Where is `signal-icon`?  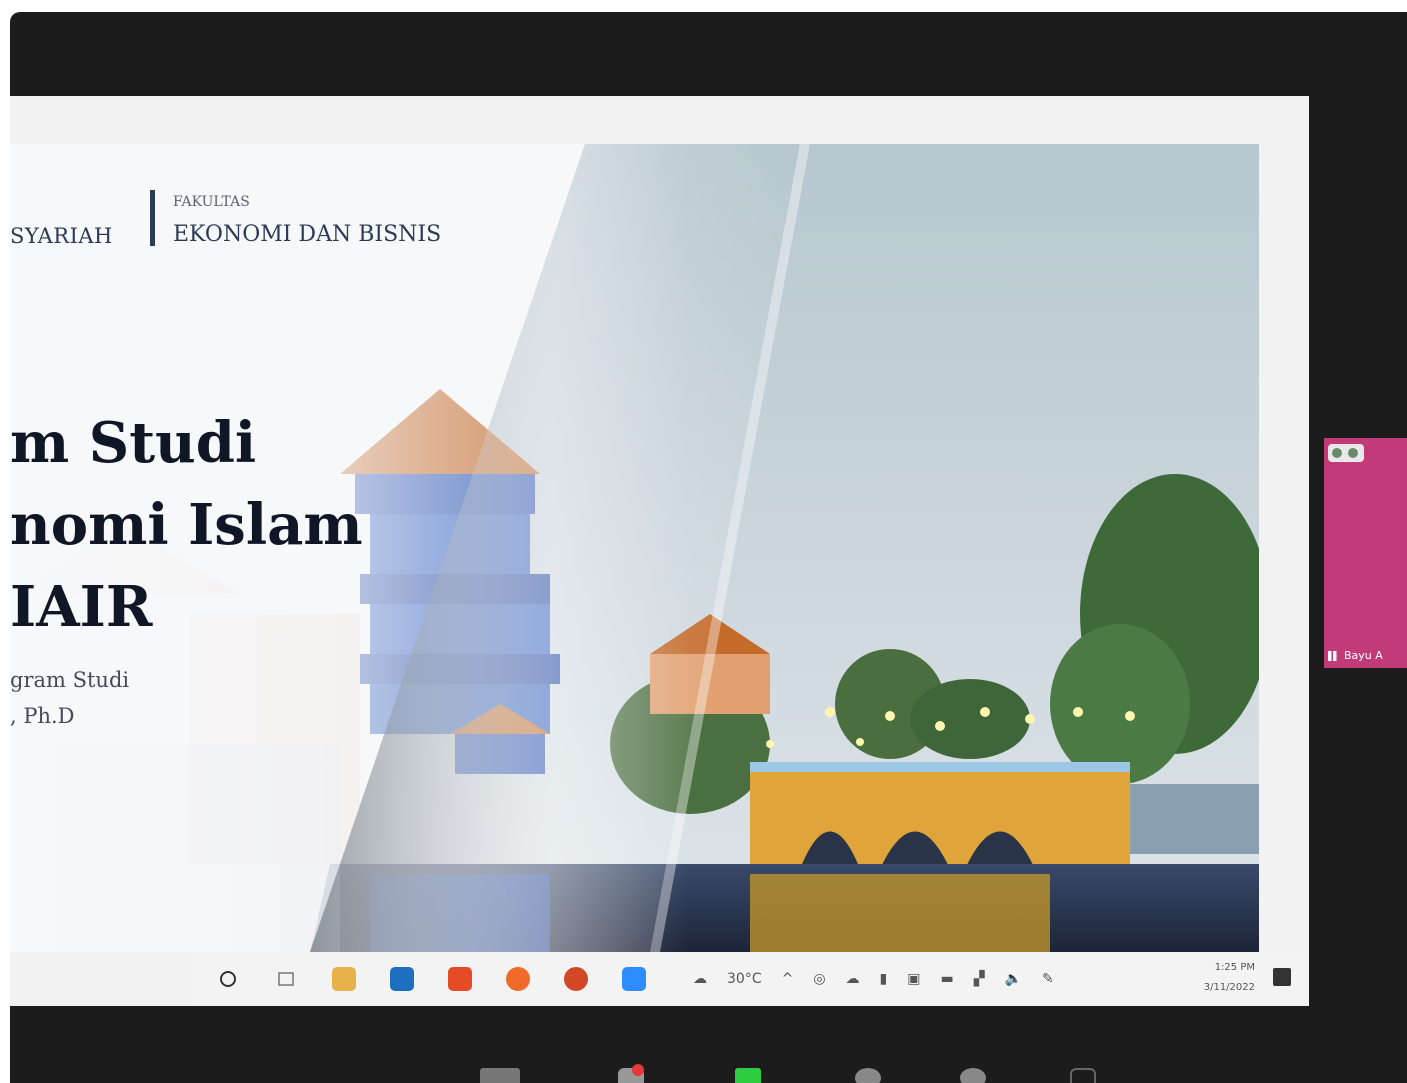 signal-icon is located at coordinates (1334, 656).